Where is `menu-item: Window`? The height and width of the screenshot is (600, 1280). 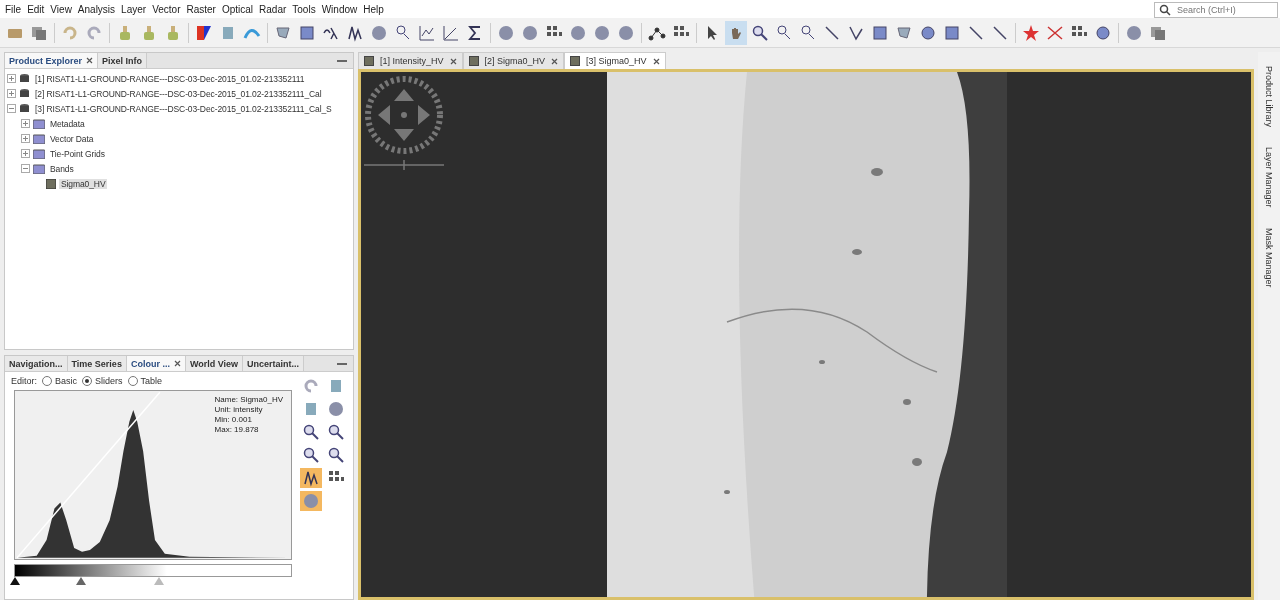 menu-item: Window is located at coordinates (339, 9).